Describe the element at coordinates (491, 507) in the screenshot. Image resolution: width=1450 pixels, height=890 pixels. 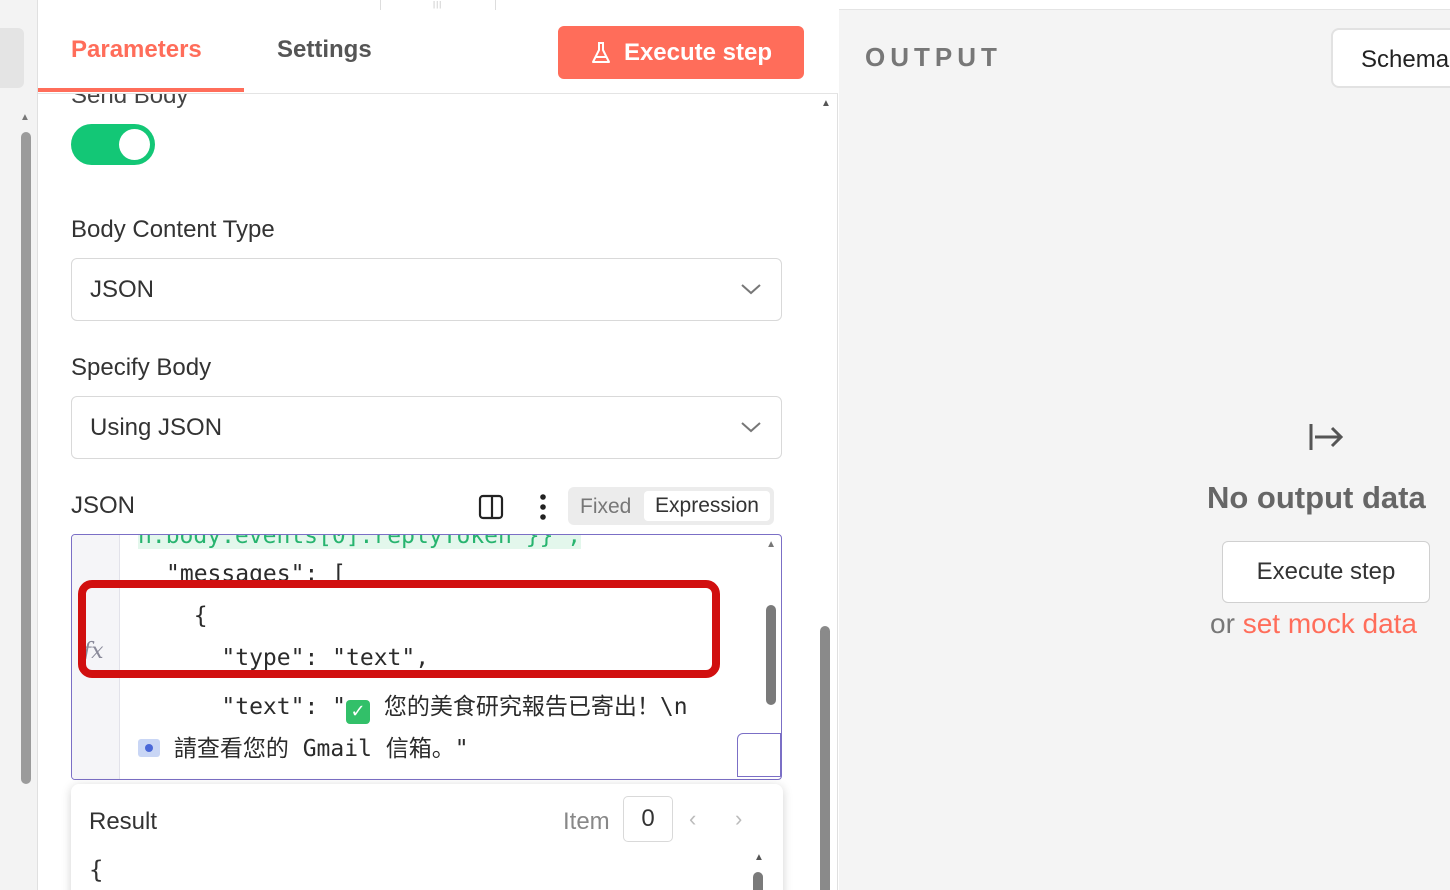
I see `split-view-icon` at that location.